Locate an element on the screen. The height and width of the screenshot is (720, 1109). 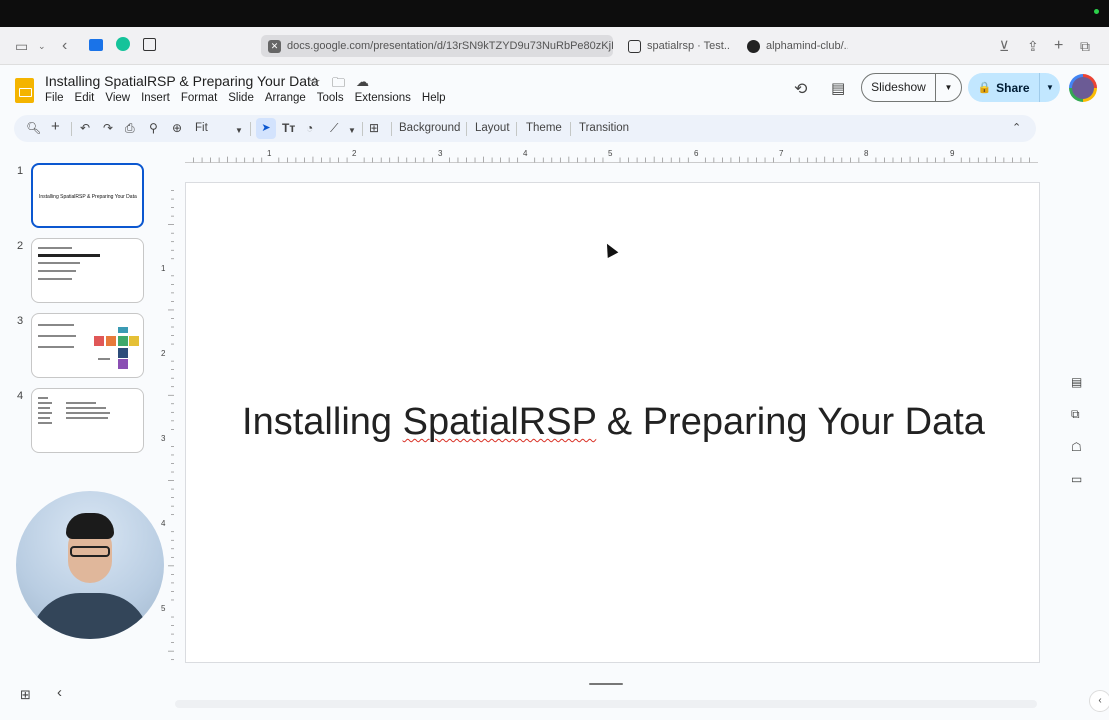
slide-number: 3 is located at coordinates (20, 321).